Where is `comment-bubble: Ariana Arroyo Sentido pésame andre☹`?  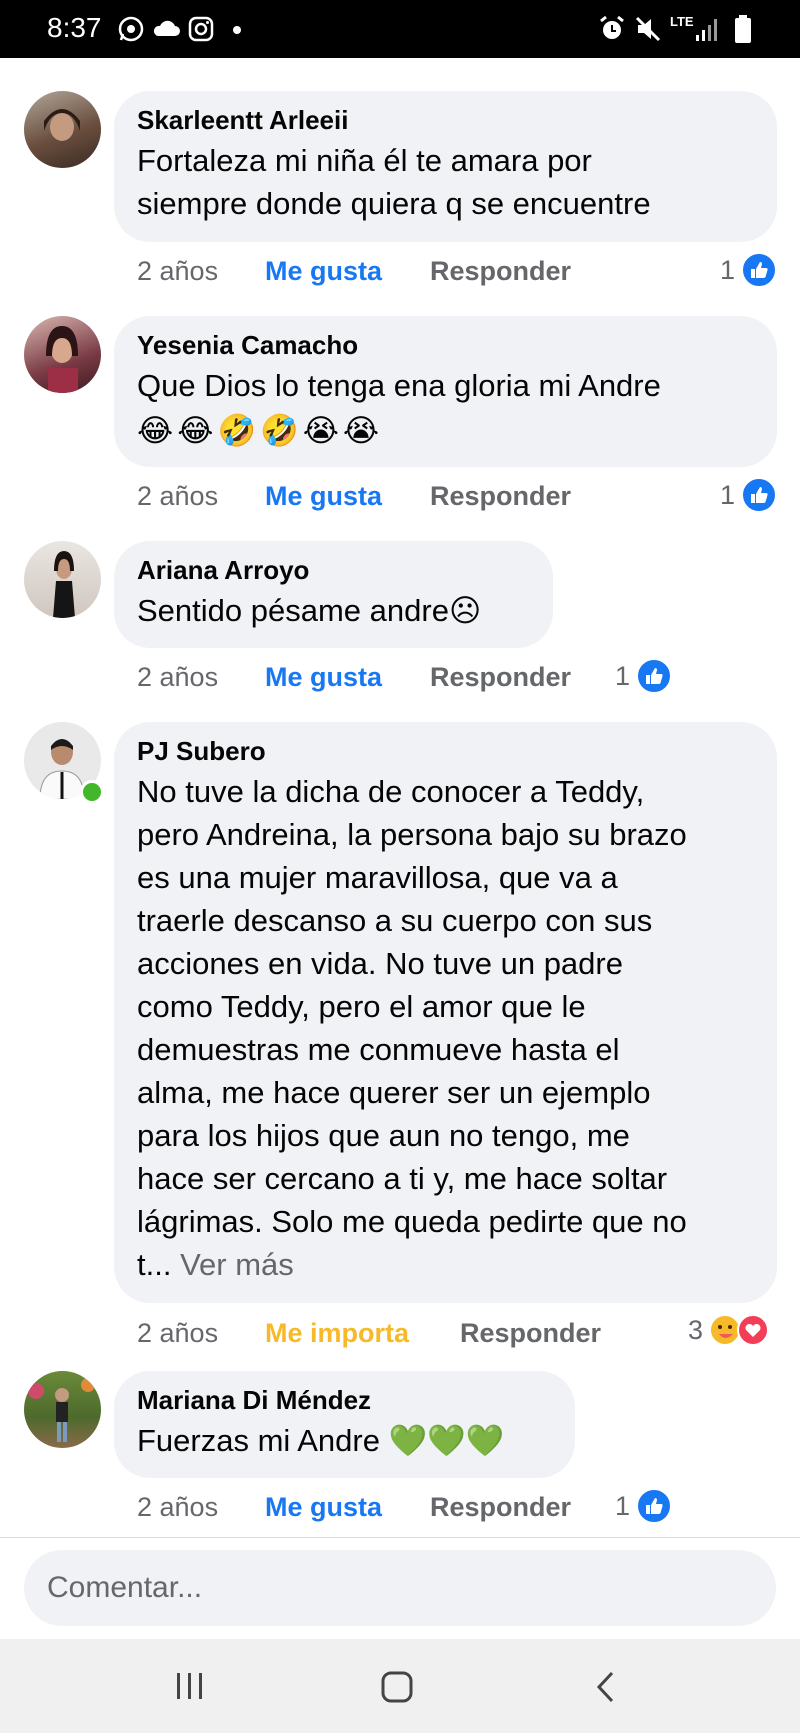
comment-bubble: Ariana Arroyo Sentido pésame andre☹ is located at coordinates (333, 594).